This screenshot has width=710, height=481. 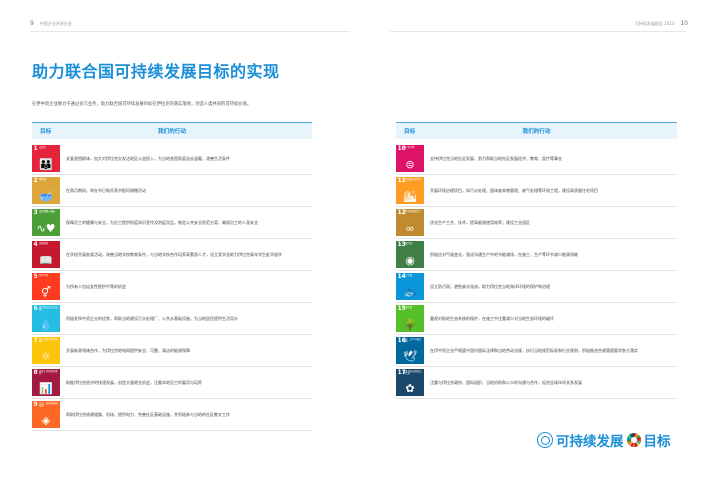 I want to click on partnership-icon: ✿, so click(x=410, y=388).